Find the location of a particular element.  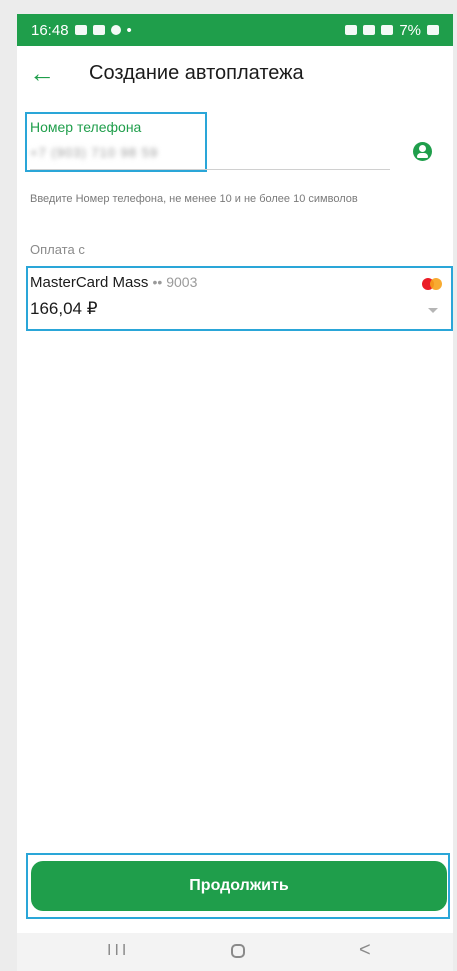

chevron-down-icon is located at coordinates (433, 310).